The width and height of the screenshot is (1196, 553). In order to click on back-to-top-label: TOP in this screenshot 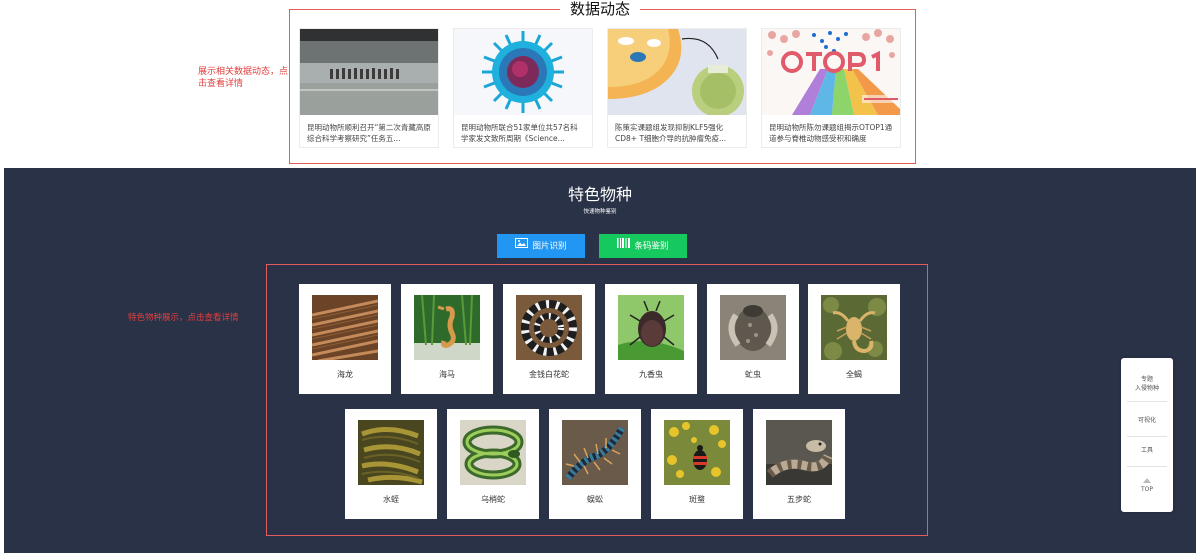, I will do `click(1146, 489)`.